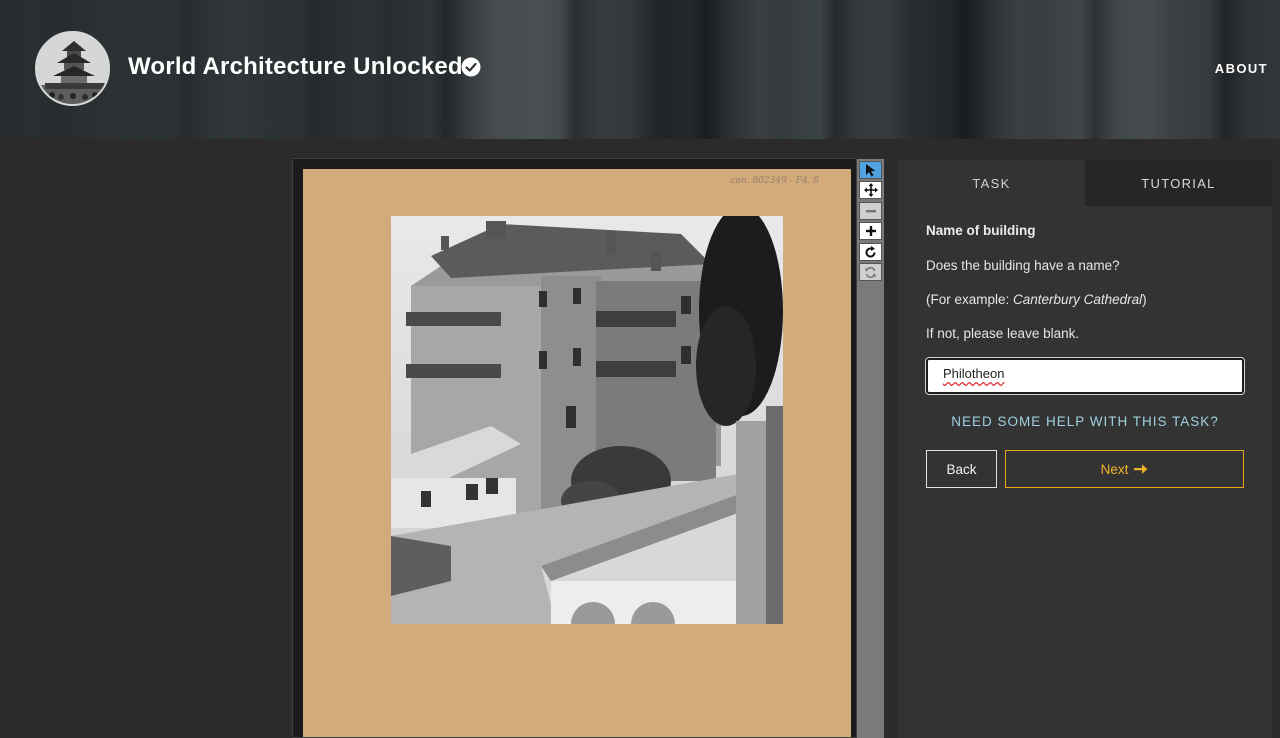 This screenshot has height=738, width=1280. I want to click on panel-tabs: TASK TUTORIAL, so click(1085, 183).